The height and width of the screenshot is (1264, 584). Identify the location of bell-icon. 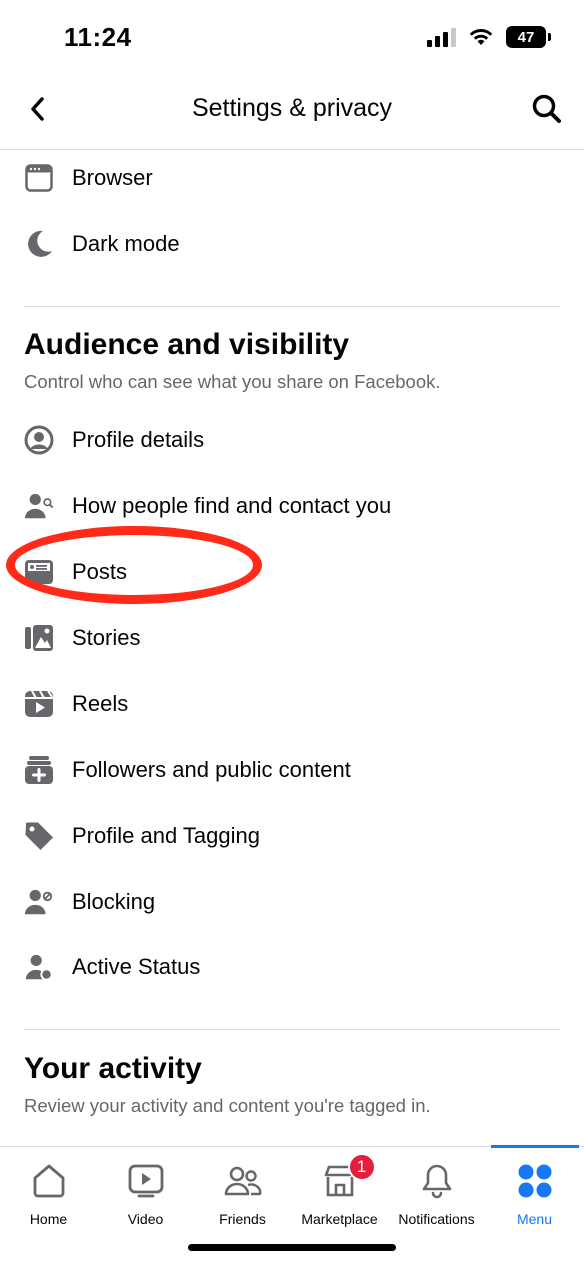
(437, 1181).